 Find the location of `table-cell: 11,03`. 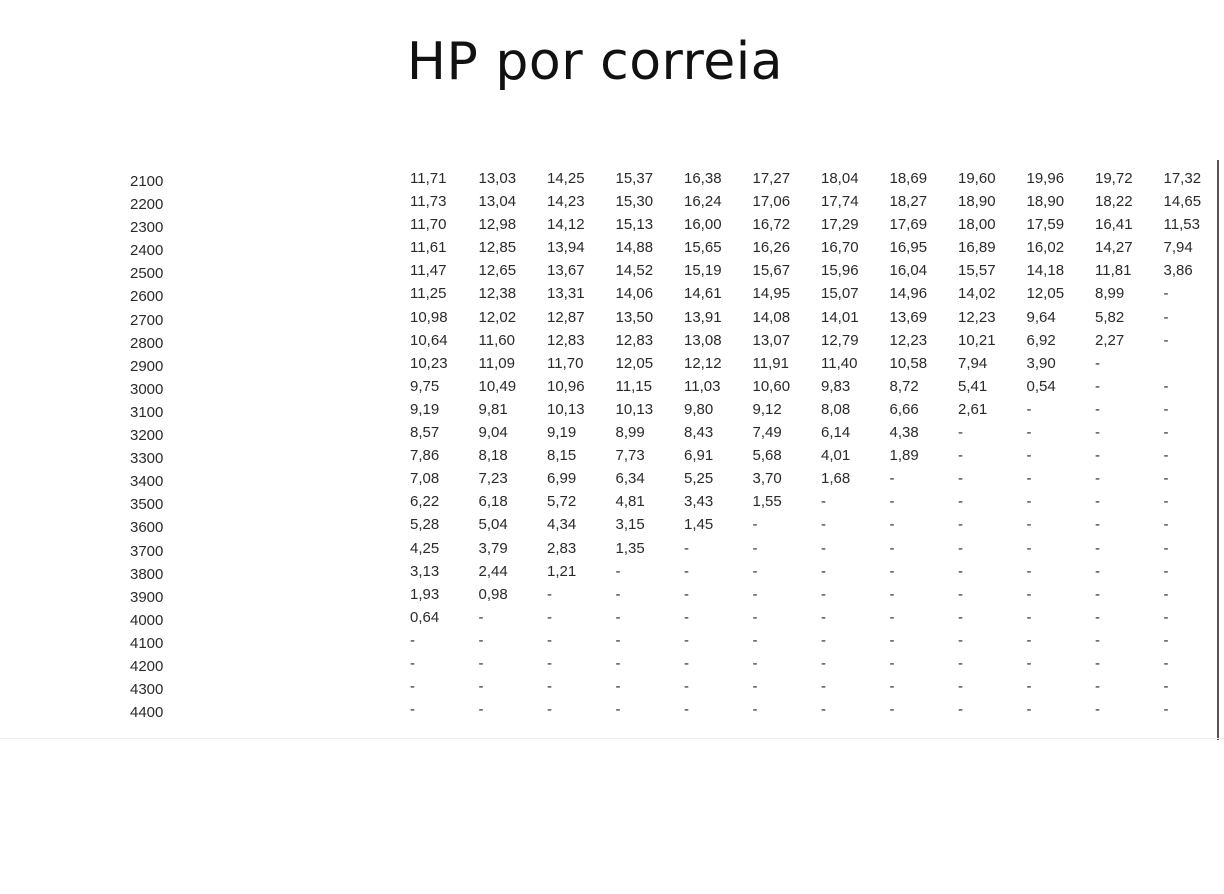

table-cell: 11,03 is located at coordinates (702, 386).